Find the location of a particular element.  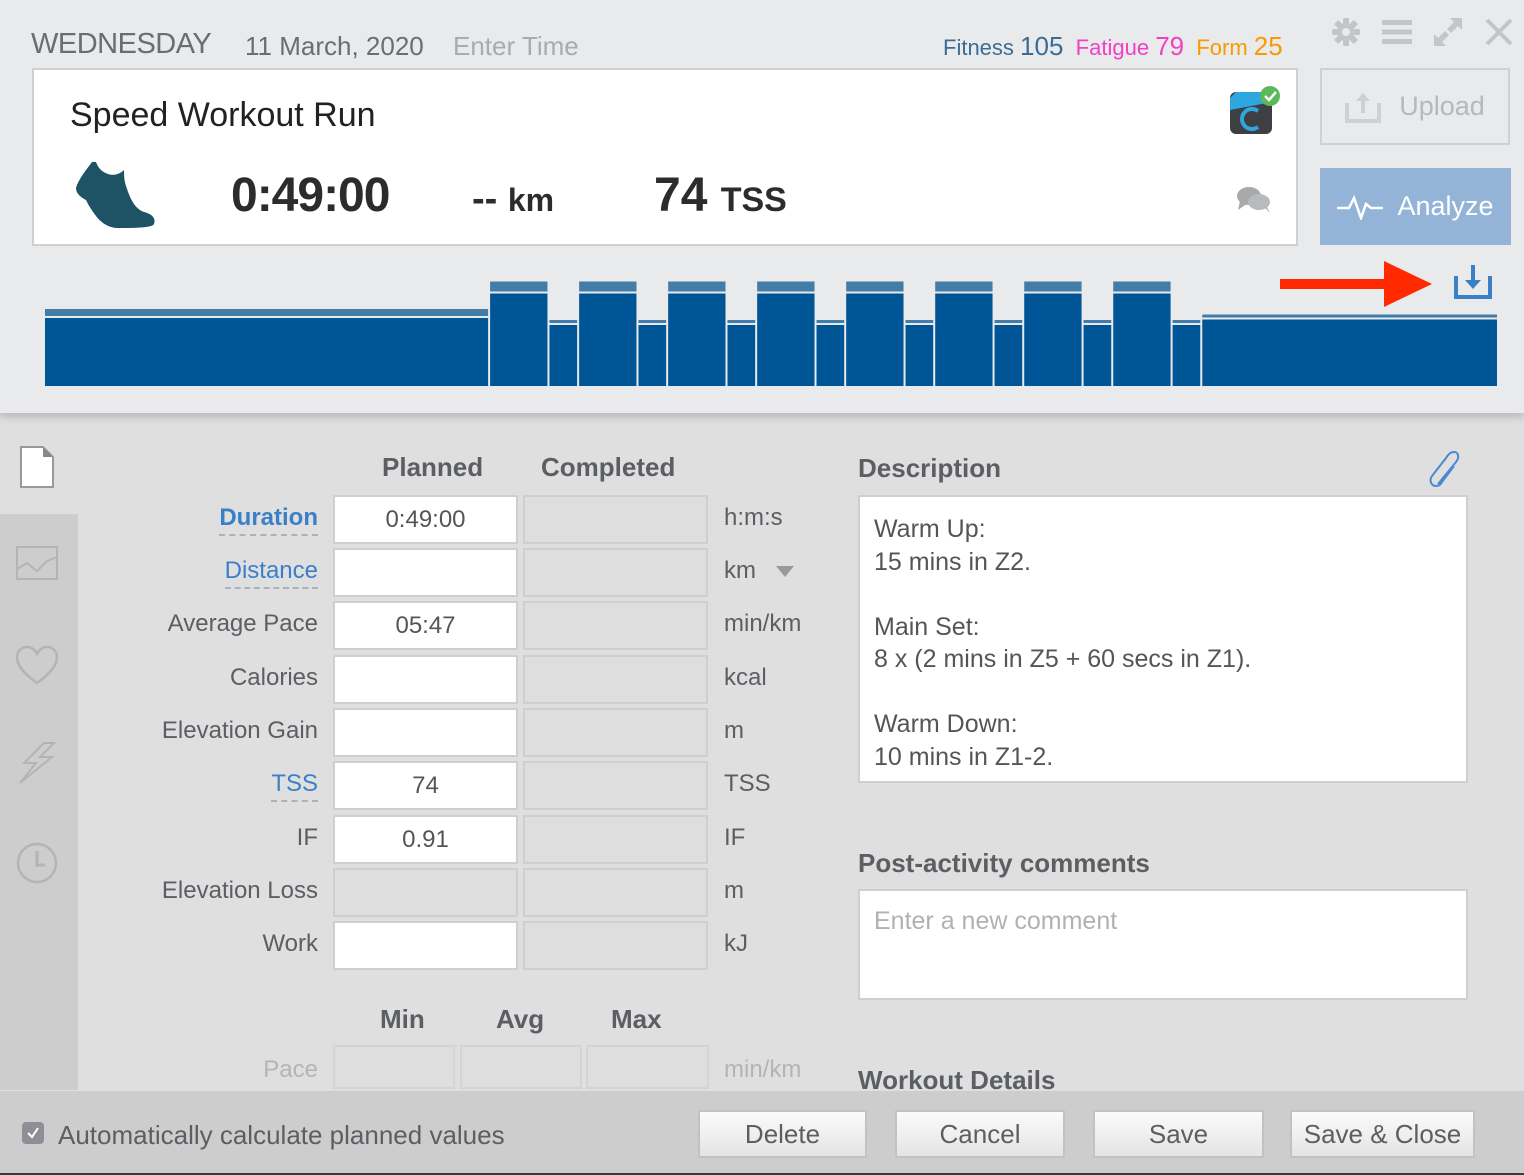

average-pace-completed-field is located at coordinates (615, 625).